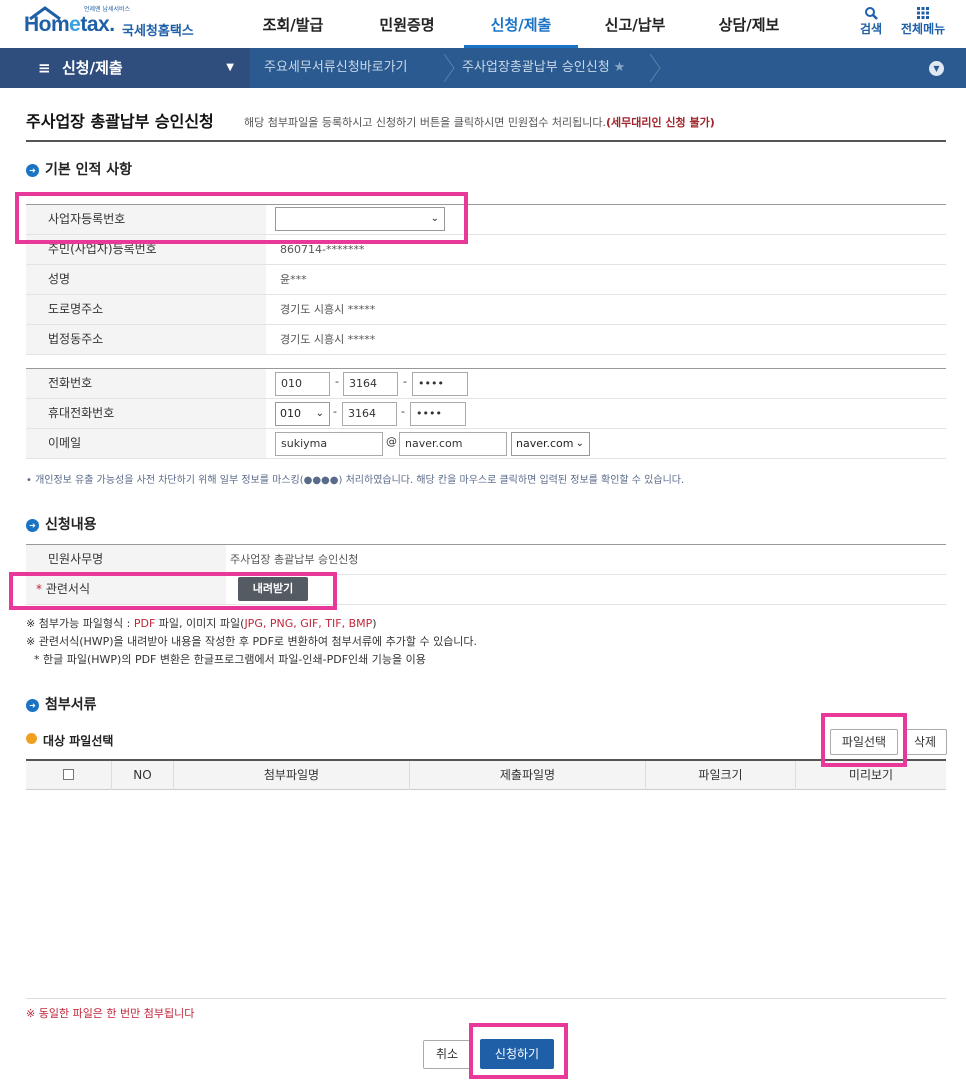 The image size is (966, 1086). I want to click on caret-down-icon: ▼, so click(230, 67).